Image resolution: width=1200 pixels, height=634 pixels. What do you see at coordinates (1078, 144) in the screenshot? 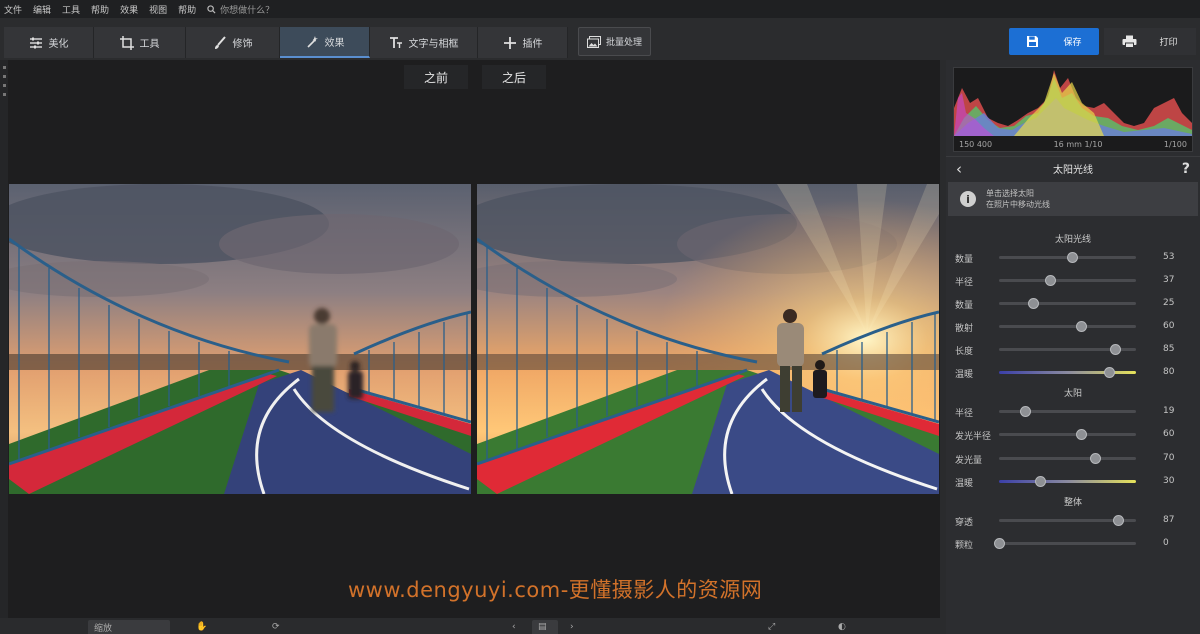
I see `lens-value: 16 mm 1/10` at bounding box center [1078, 144].